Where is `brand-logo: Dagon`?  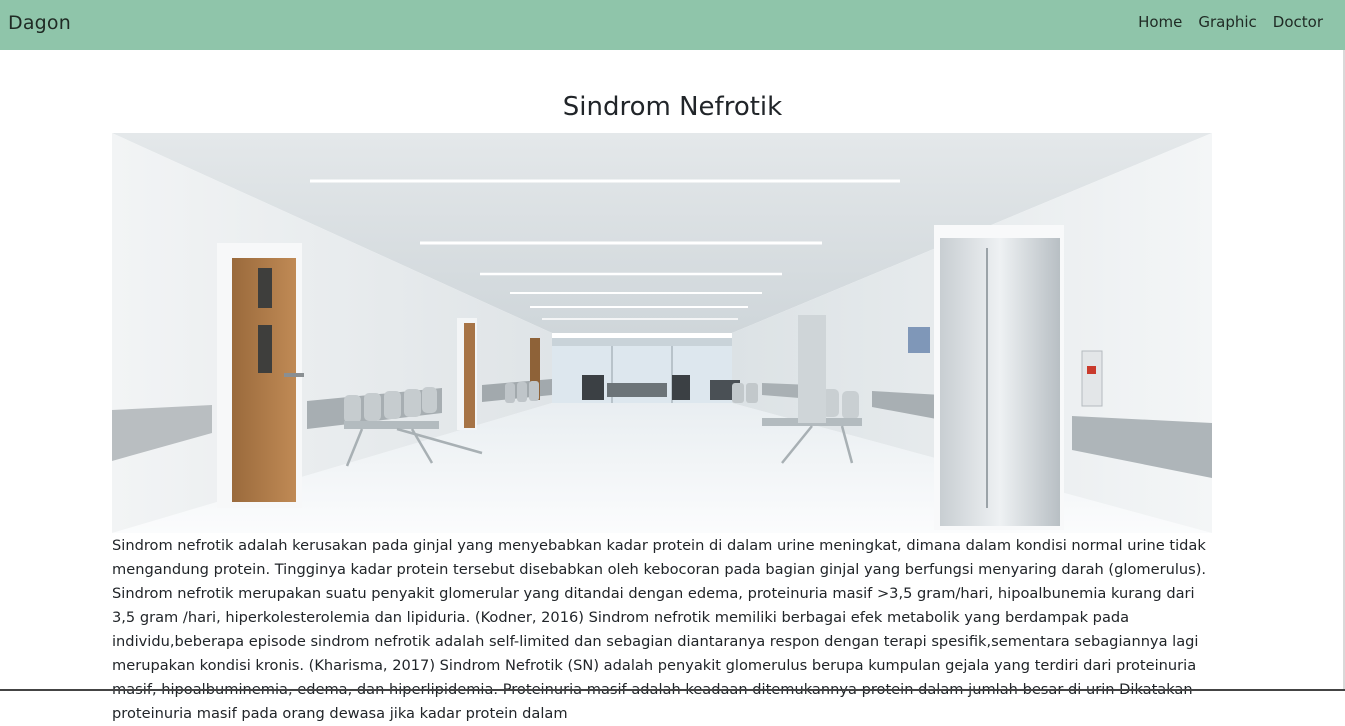 brand-logo: Dagon is located at coordinates (39, 23).